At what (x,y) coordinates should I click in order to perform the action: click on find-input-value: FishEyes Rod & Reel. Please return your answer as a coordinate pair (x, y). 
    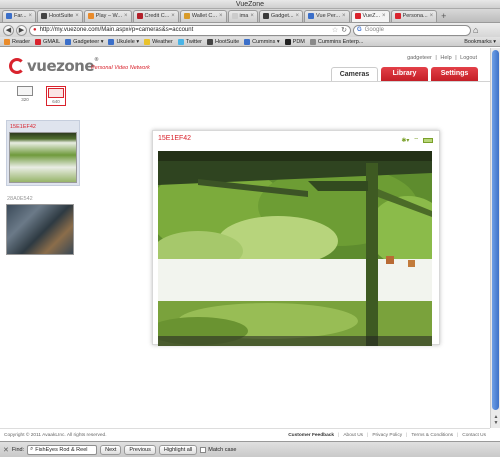
    Looking at the image, I should click on (61, 450).